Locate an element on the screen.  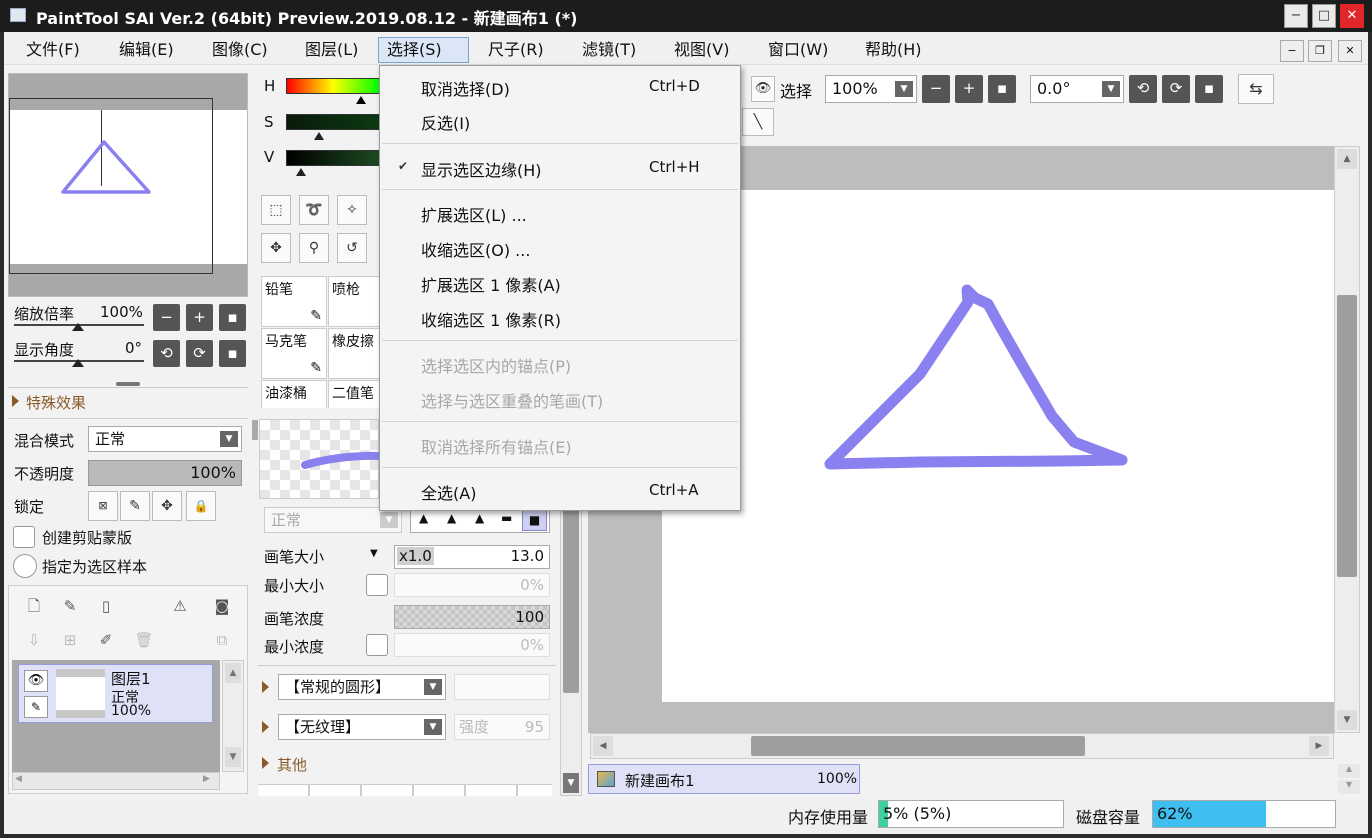
view-rotate-right-button: ⟳ is located at coordinates (1176, 89).